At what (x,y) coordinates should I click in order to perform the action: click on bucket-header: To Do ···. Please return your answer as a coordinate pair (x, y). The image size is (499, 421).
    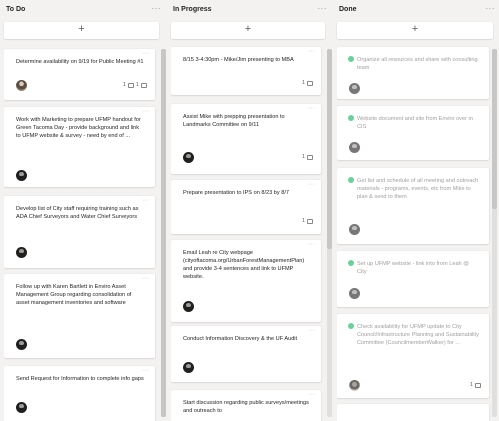
    Looking at the image, I should click on (84, 11).